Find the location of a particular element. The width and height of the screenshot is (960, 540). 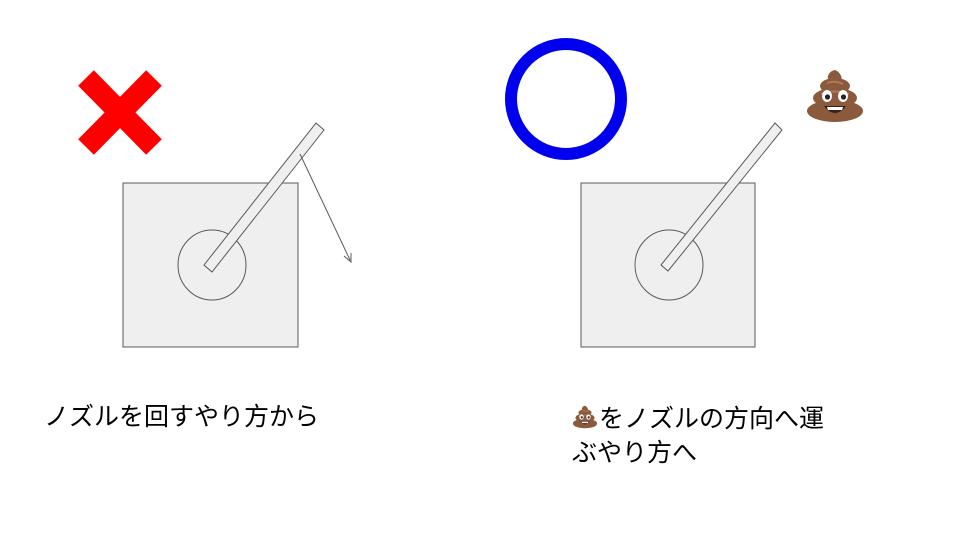

blue-circle-icon is located at coordinates (566, 99).